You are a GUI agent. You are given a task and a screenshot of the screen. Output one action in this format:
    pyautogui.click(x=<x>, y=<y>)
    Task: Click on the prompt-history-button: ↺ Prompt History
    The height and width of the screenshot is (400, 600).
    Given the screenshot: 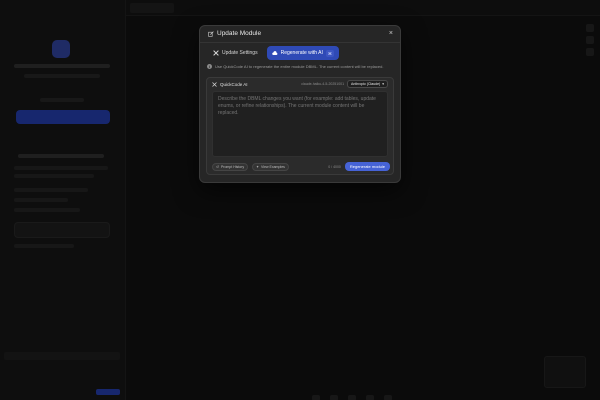 What is the action you would take?
    pyautogui.click(x=230, y=166)
    